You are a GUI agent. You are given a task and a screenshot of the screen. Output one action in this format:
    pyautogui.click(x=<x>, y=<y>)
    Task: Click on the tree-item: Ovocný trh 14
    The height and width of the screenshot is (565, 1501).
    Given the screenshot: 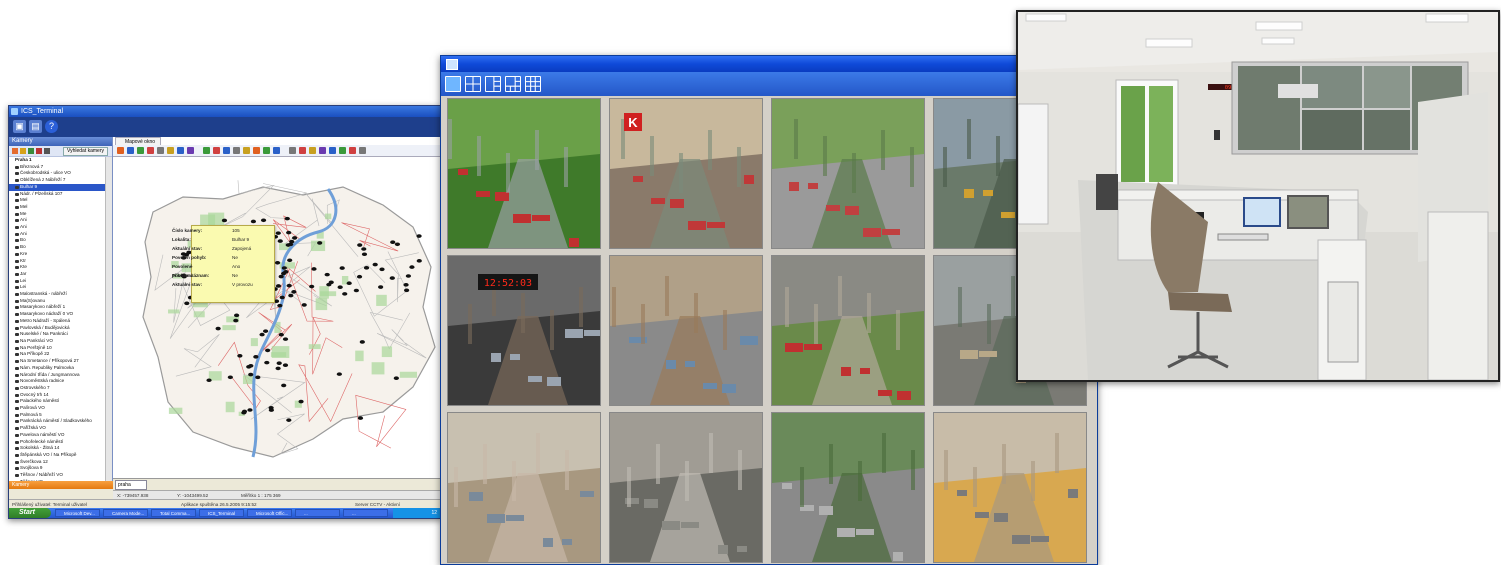 What is the action you would take?
    pyautogui.click(x=57, y=395)
    